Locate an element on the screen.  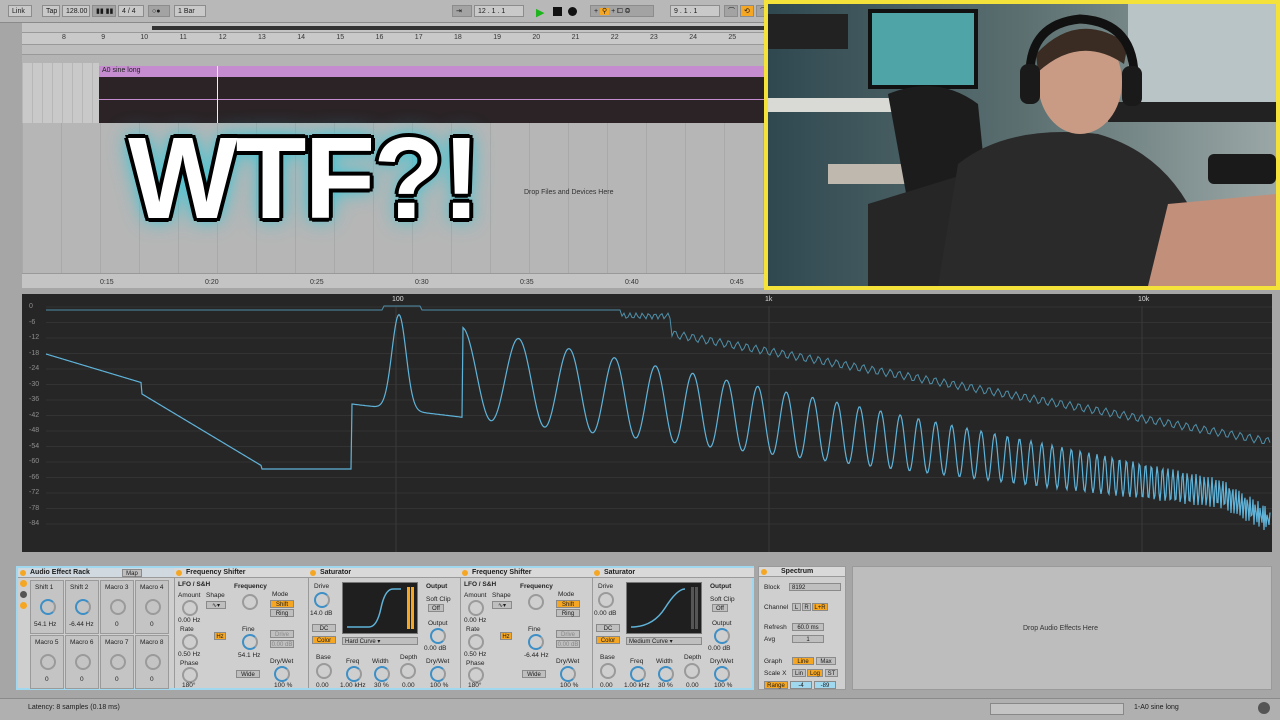
view-toggle-icon is located at coordinates (1264, 708).